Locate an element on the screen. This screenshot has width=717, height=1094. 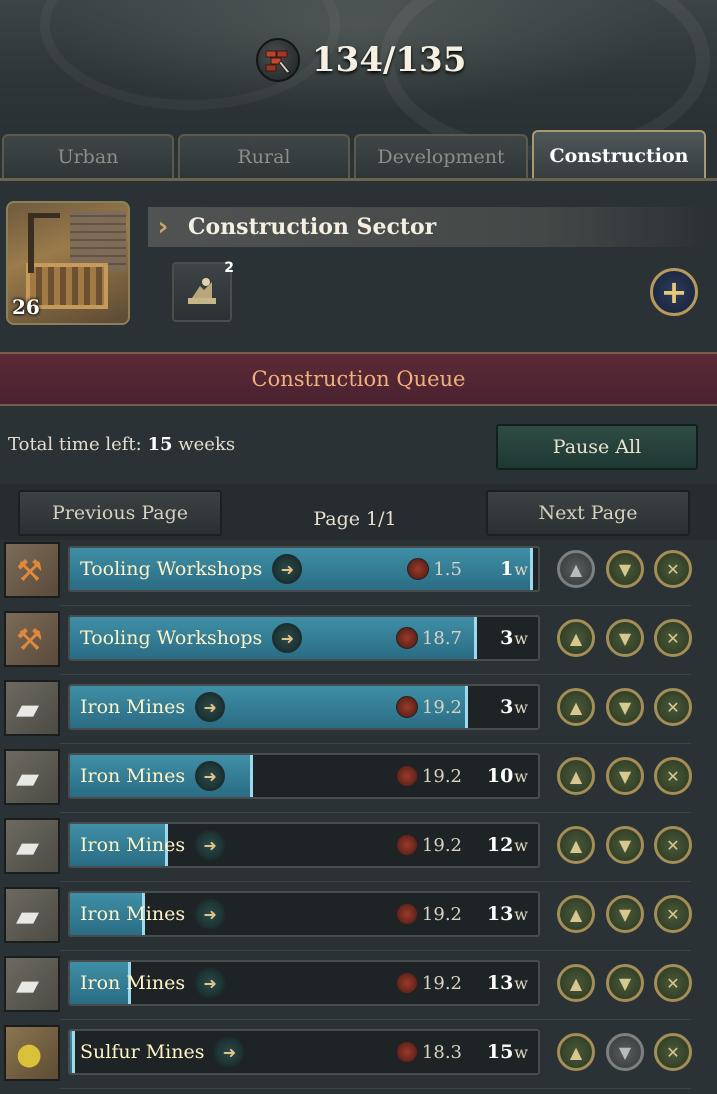
queue-row: ⚒ Tooling Workshops ➜ 1.5 1 w ▲ ▼ ✕ is located at coordinates (358, 573).